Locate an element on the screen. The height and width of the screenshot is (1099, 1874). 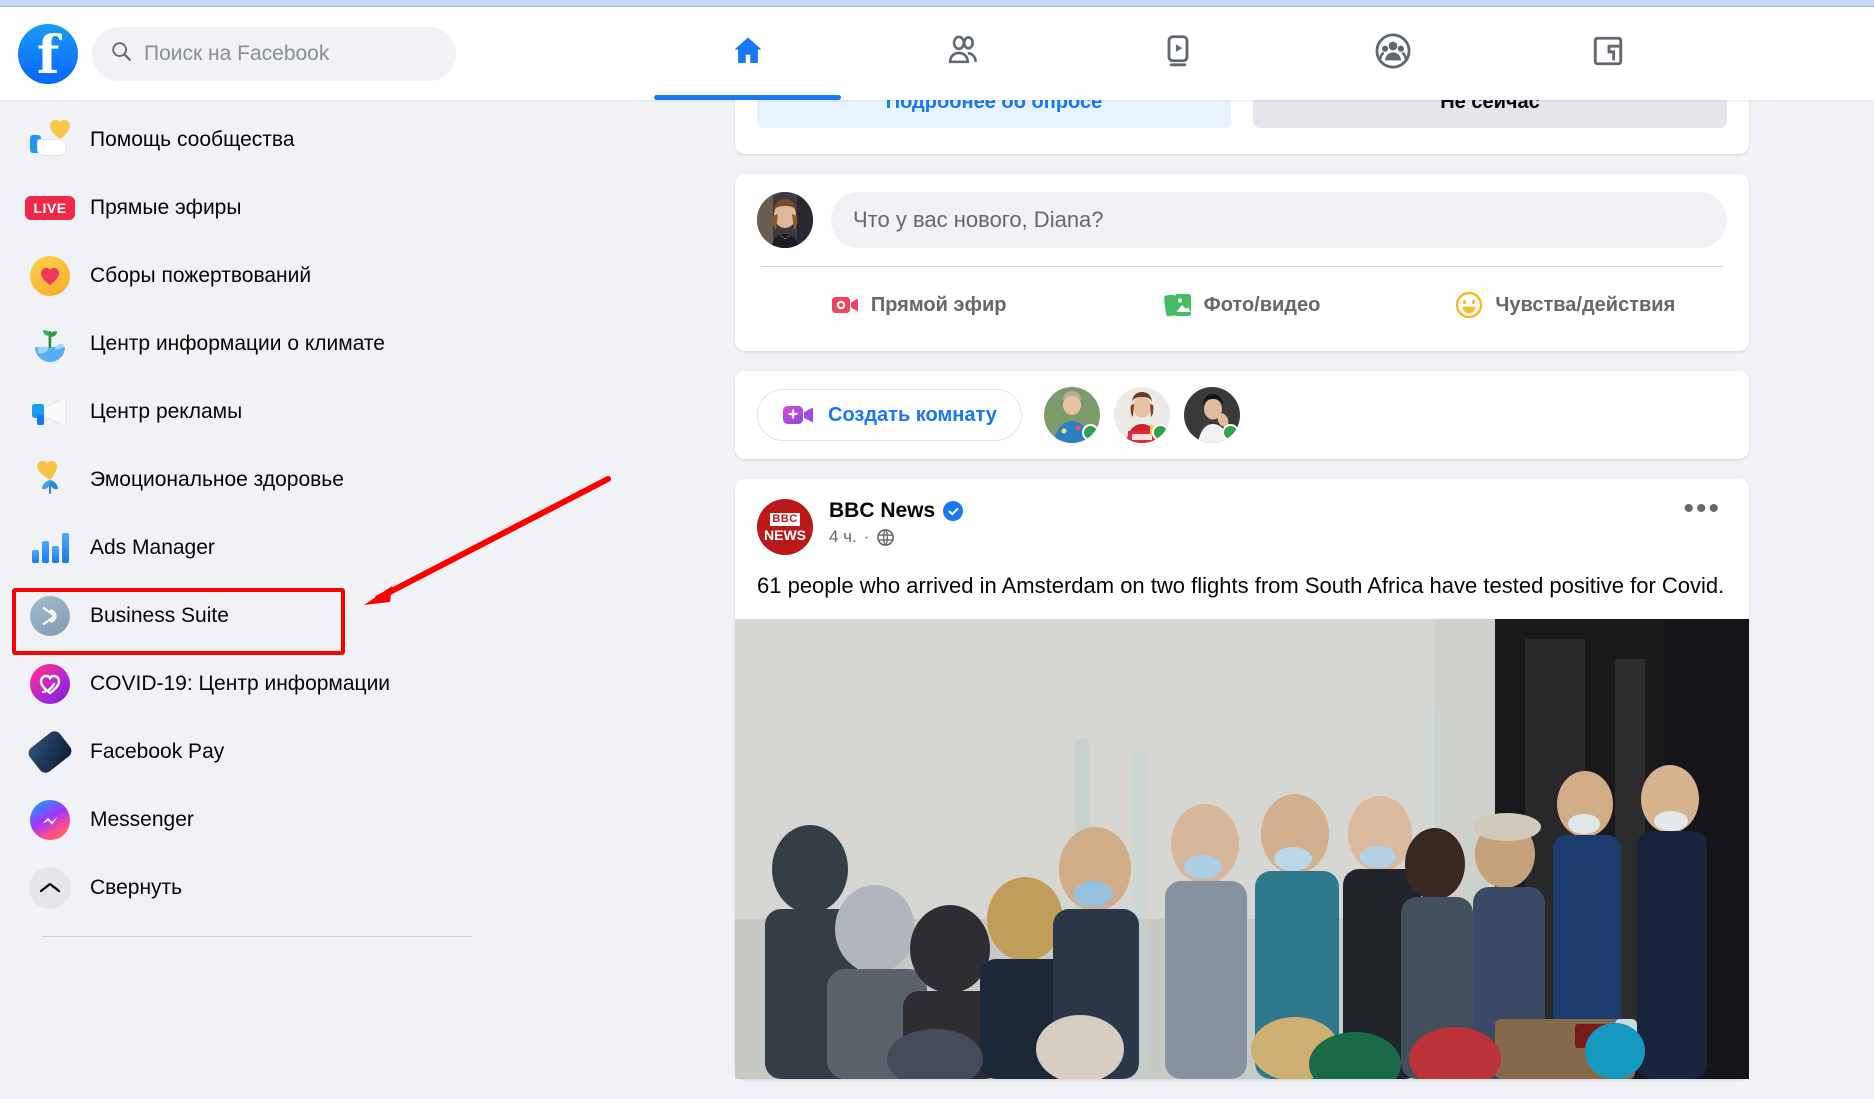
bbc-logo-line2: NEWS is located at coordinates (785, 534).